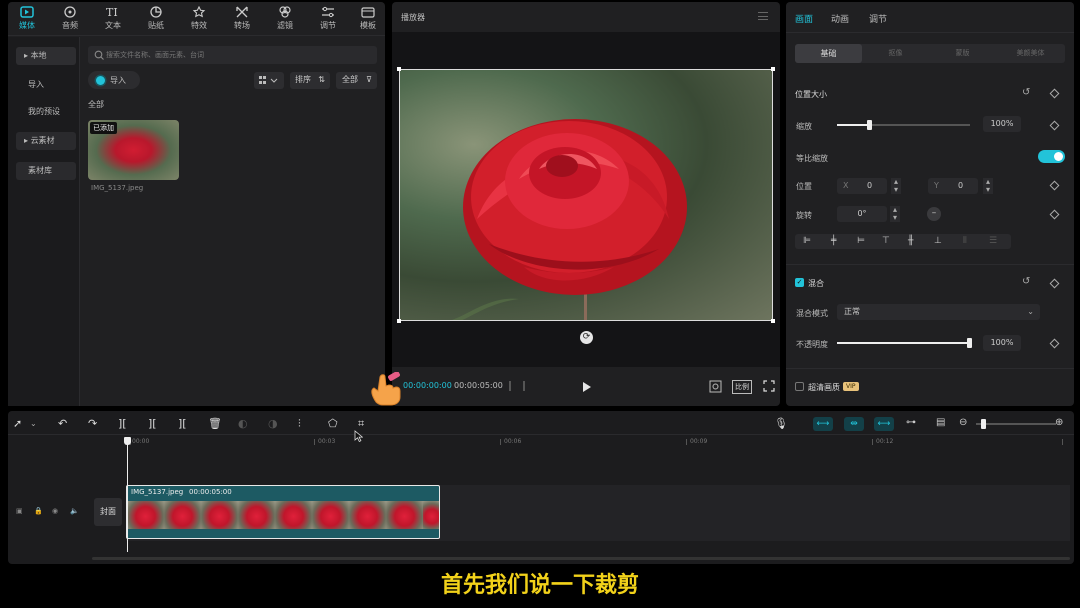 Image resolution: width=1080 pixels, height=608 pixels. I want to click on opacity-slider, so click(904, 343).